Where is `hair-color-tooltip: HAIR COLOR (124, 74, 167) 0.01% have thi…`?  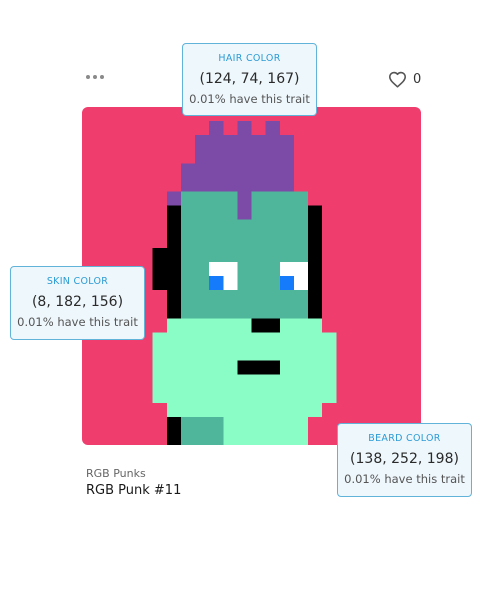
hair-color-tooltip: HAIR COLOR (124, 74, 167) 0.01% have thi… is located at coordinates (249, 79).